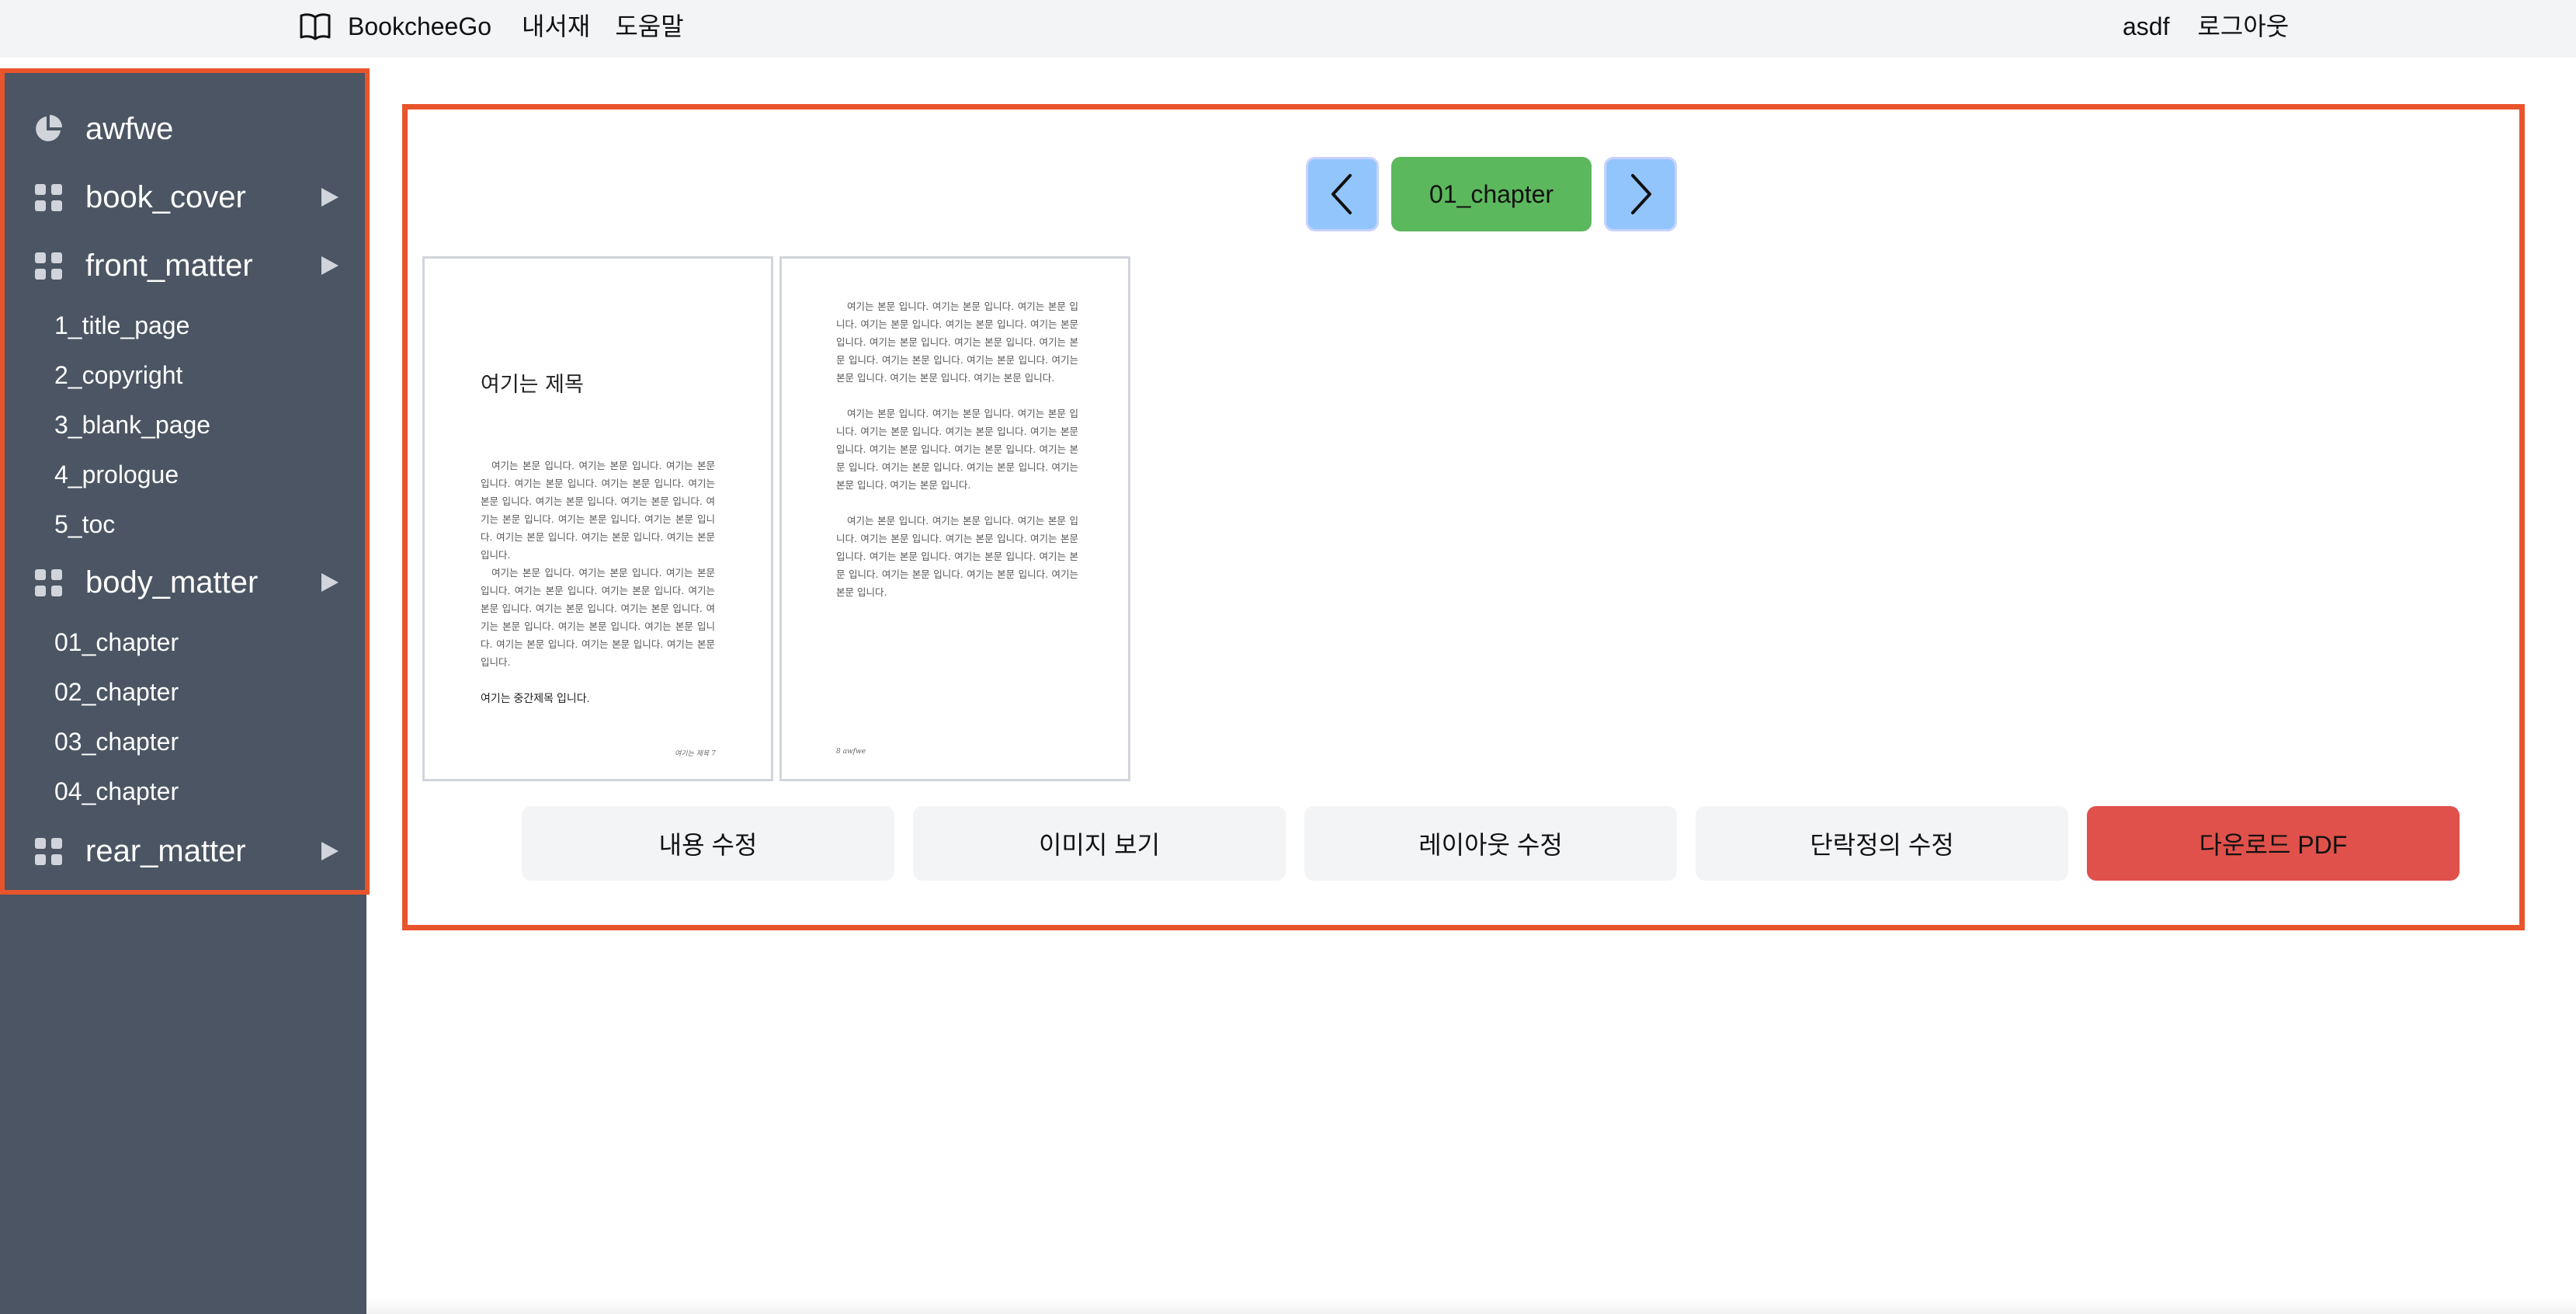 The width and height of the screenshot is (2576, 1314). I want to click on page-footer: 8 awfwe, so click(851, 752).